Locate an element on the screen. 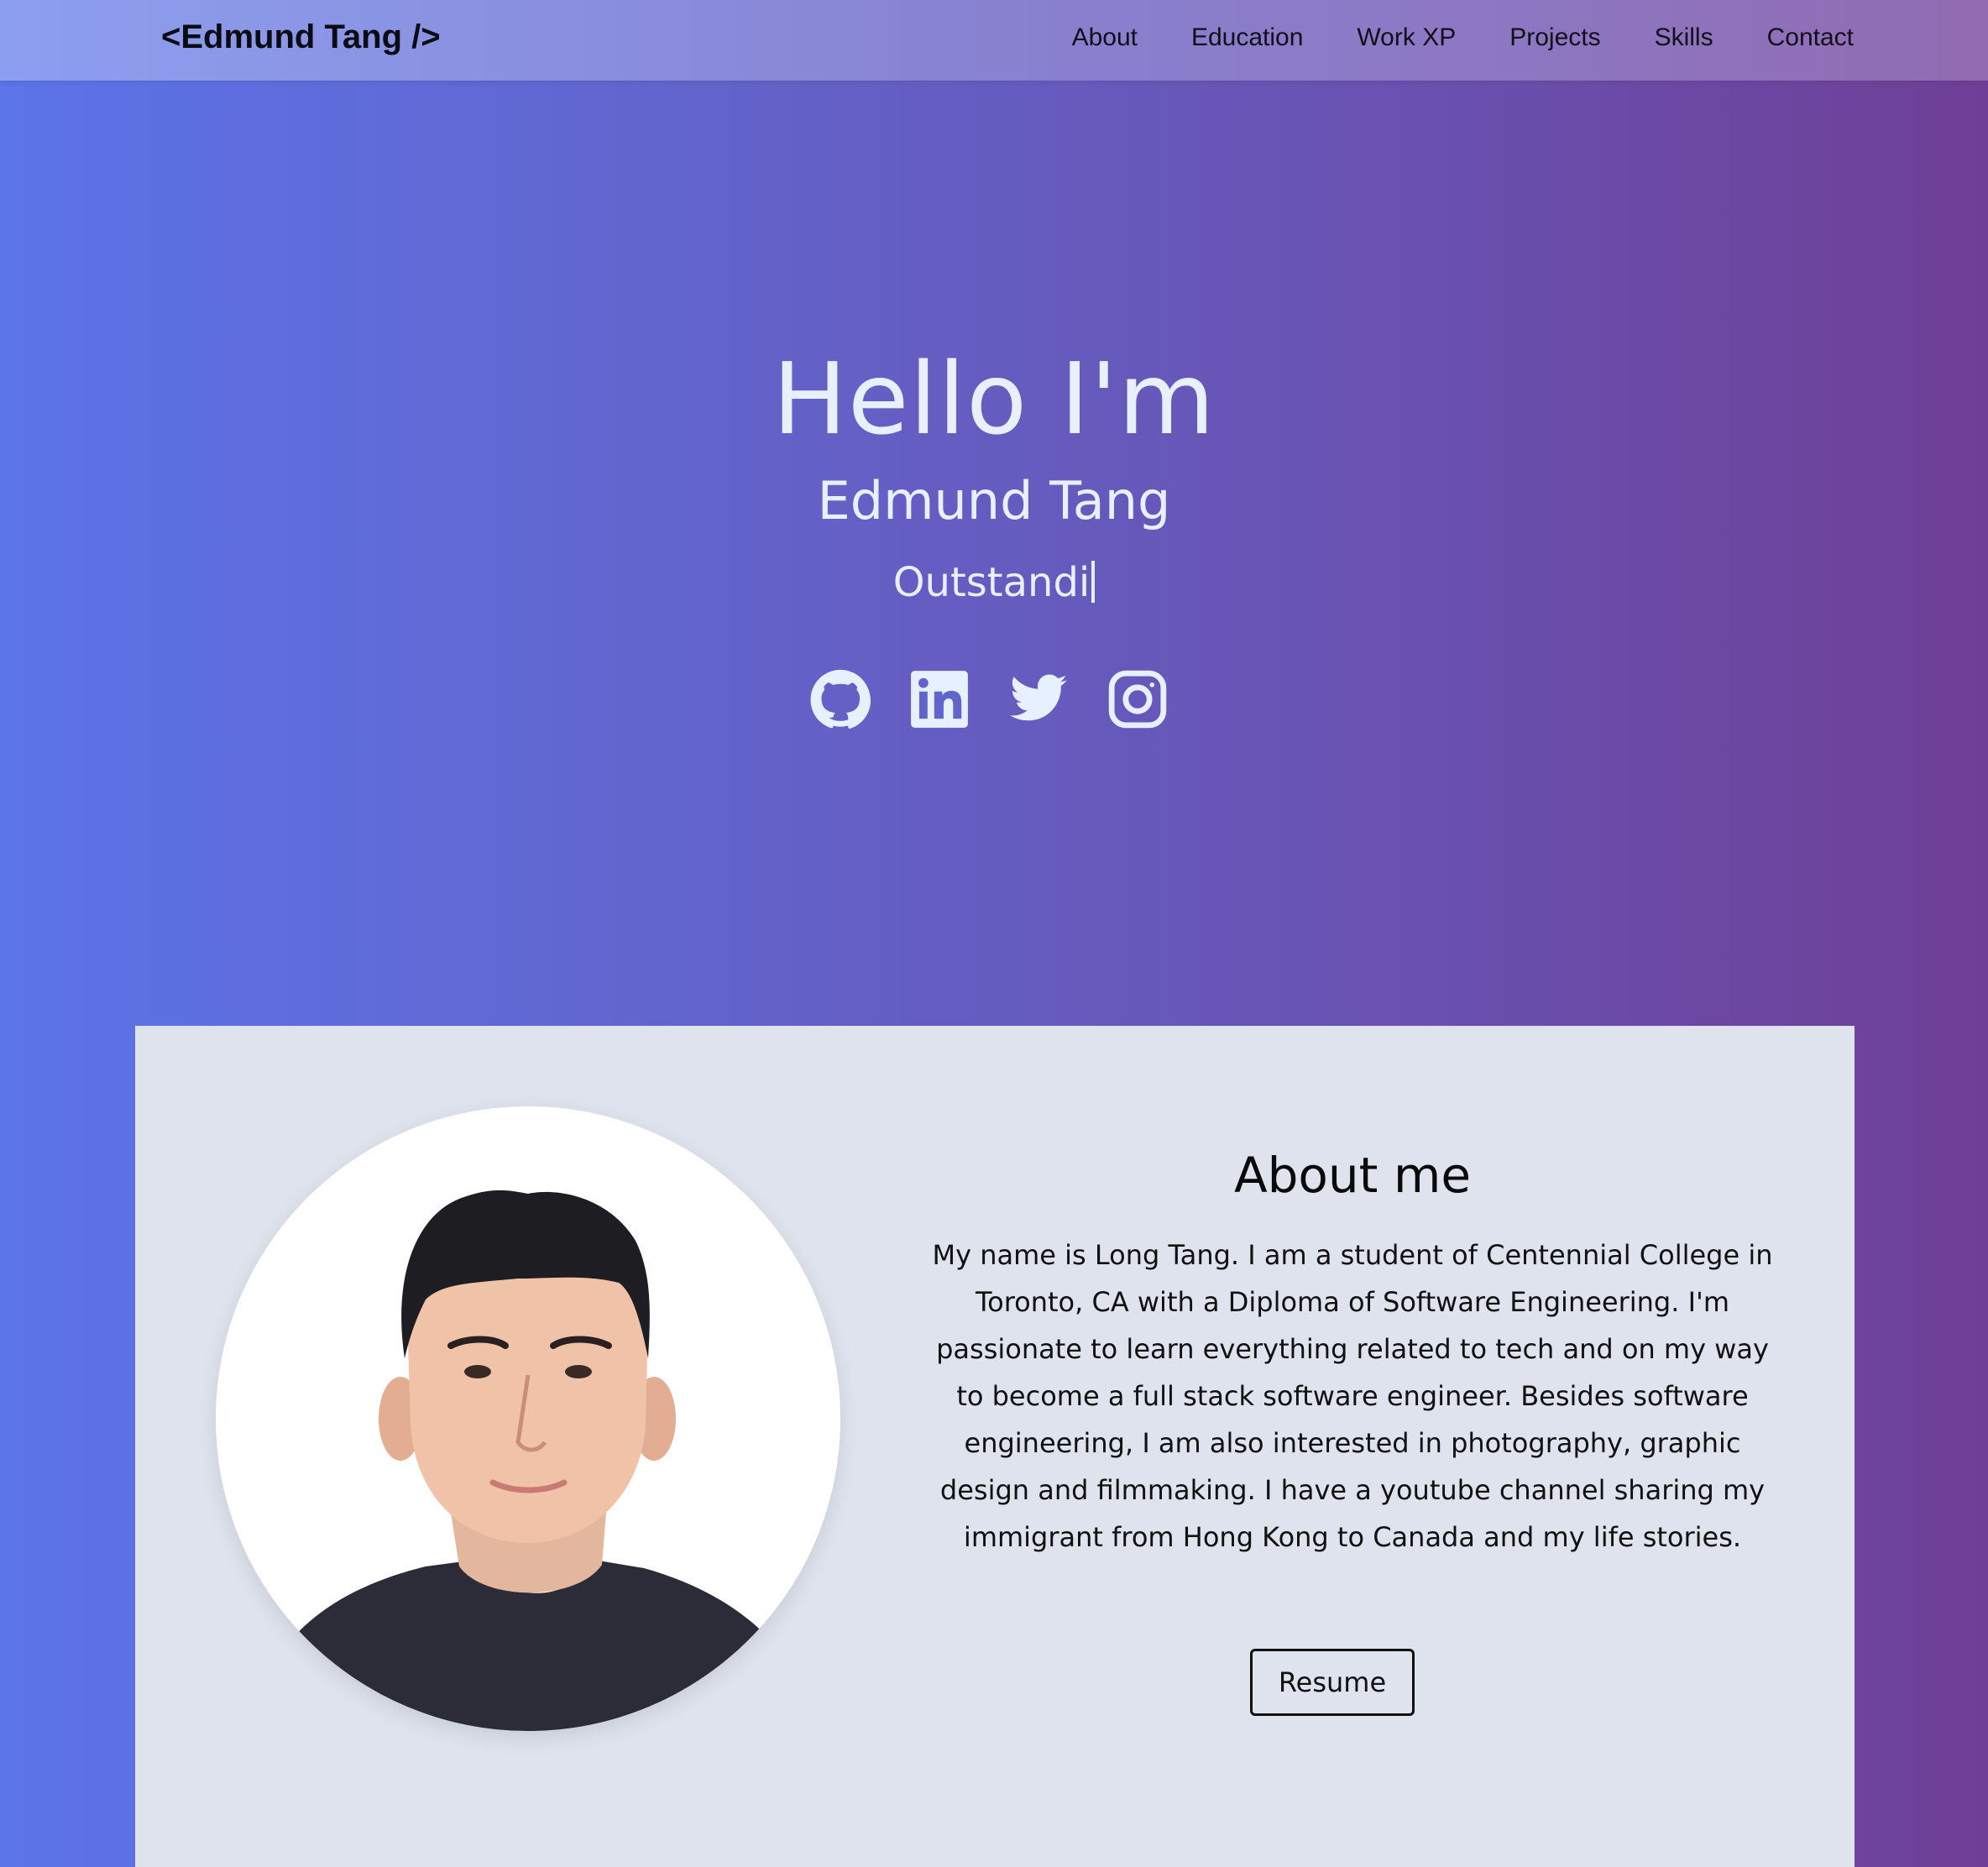 The image size is (1988, 1867). linkedin-icon is located at coordinates (939, 699).